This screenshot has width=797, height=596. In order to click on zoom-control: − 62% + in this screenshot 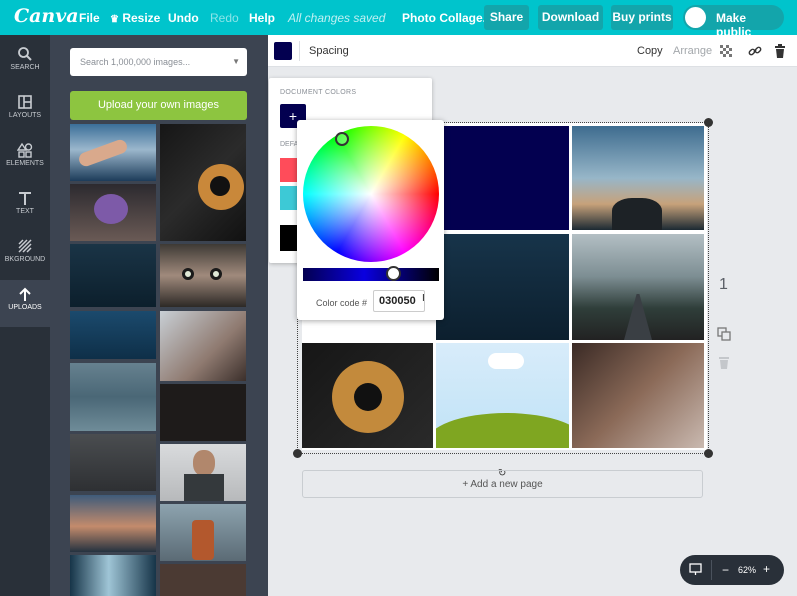, I will do `click(732, 570)`.